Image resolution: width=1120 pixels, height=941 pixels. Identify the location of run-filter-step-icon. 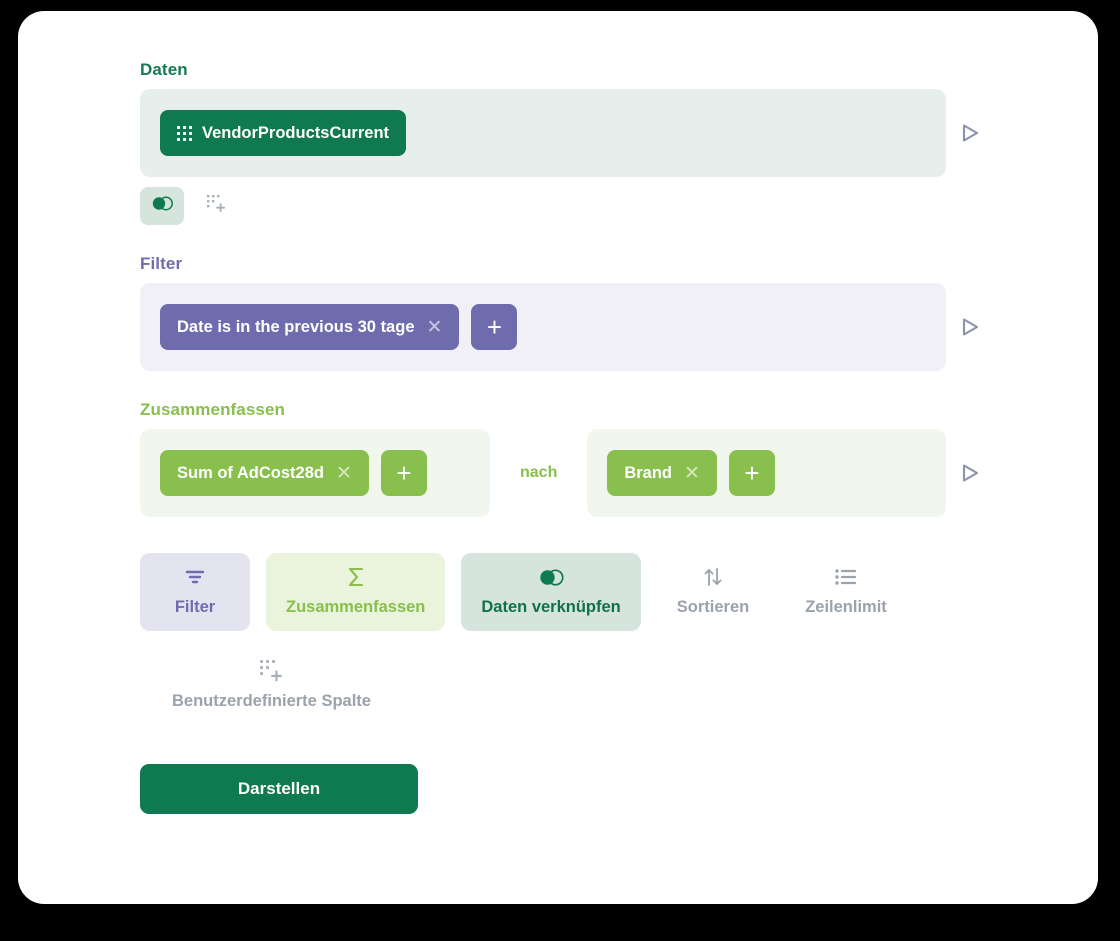
(970, 327).